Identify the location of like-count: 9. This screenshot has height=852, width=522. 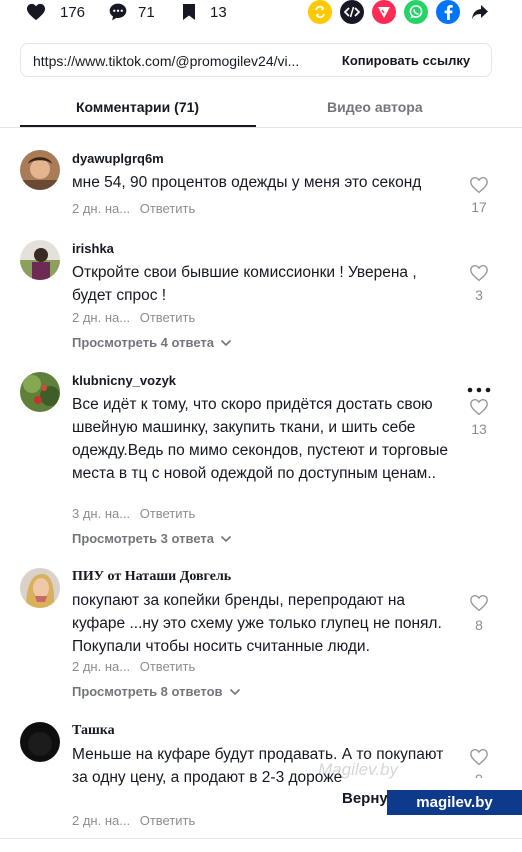
(479, 774).